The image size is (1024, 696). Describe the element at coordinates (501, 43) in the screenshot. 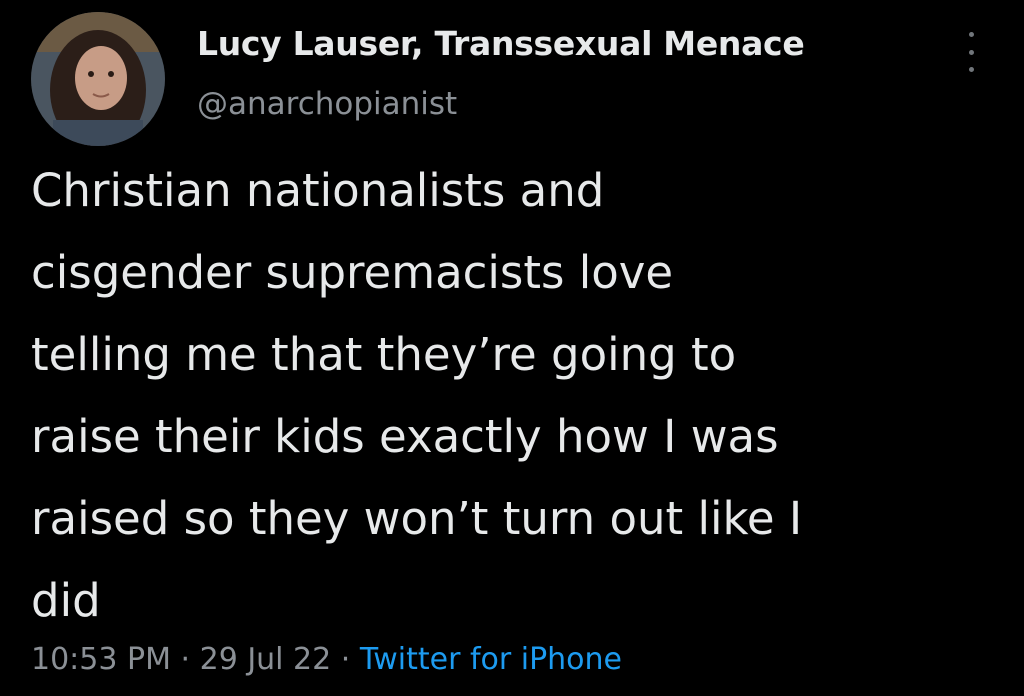

I see `display-name: Lucy Lauser, Transsexual Menace` at that location.